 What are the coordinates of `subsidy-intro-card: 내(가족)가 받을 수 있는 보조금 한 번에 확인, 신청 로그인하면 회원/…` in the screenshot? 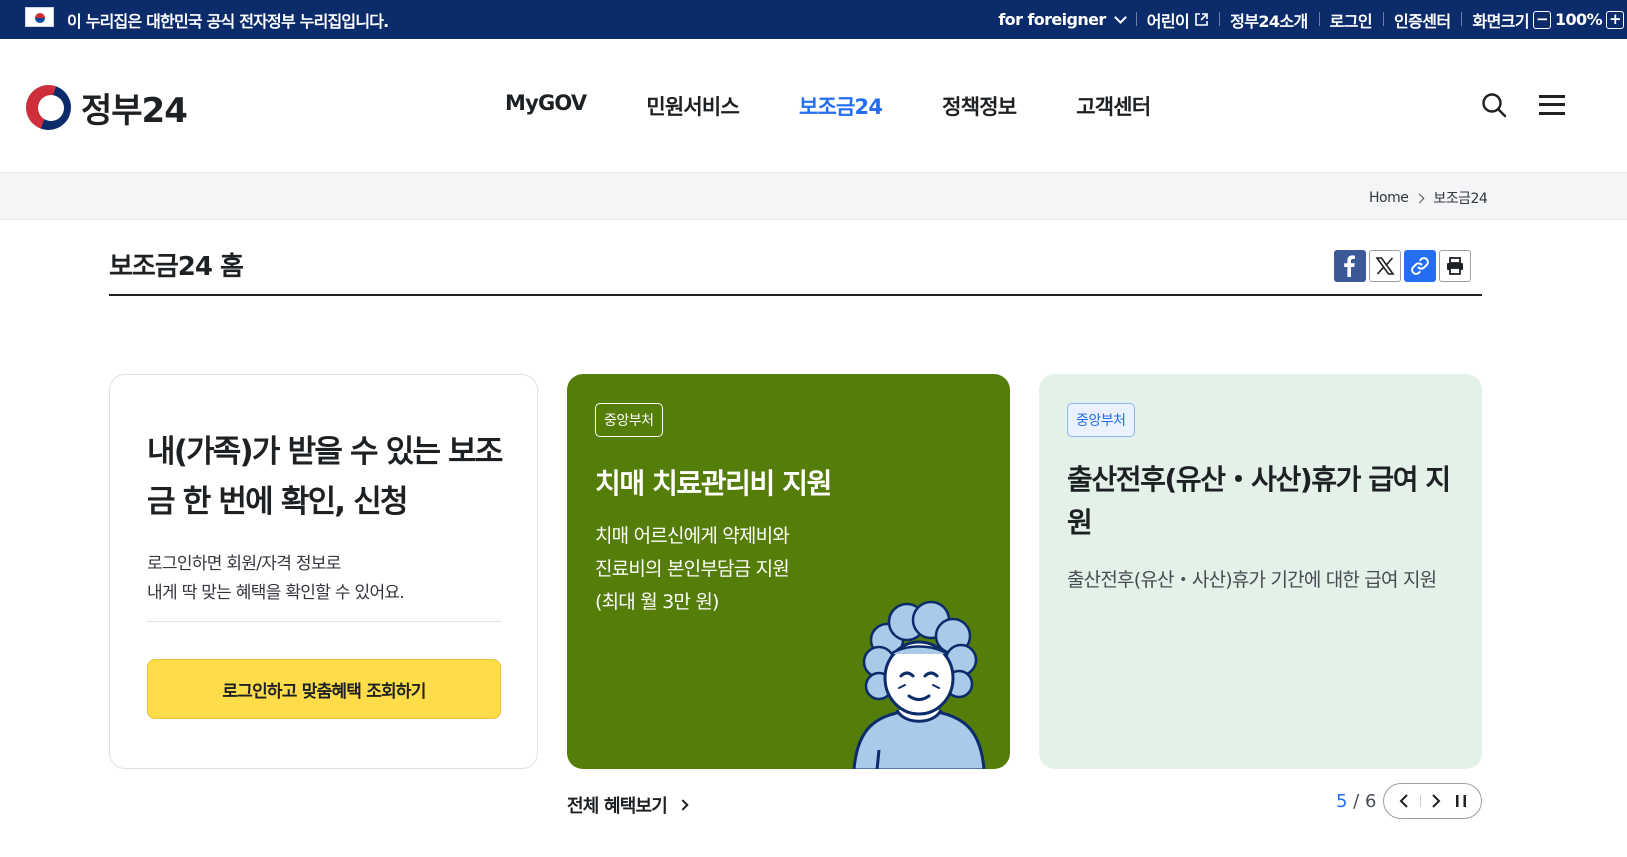 It's located at (323, 571).